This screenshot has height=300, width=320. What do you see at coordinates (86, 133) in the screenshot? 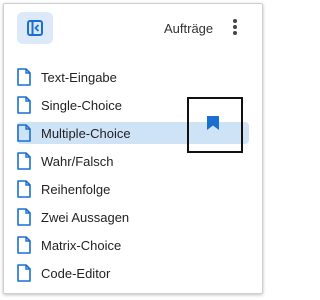
I see `list-item-label: Multiple-Choice` at bounding box center [86, 133].